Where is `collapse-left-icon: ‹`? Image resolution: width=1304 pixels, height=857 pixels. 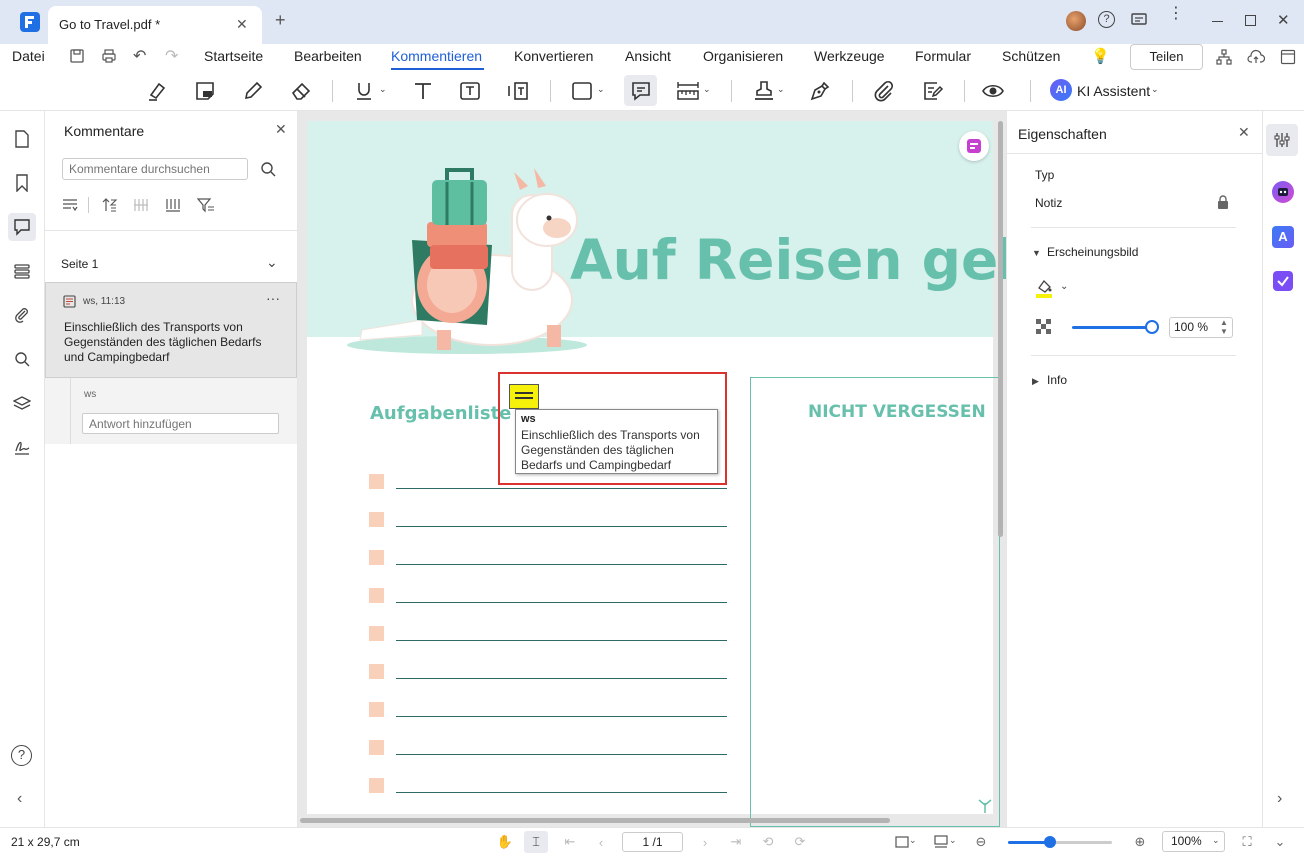 collapse-left-icon: ‹ is located at coordinates (19, 799).